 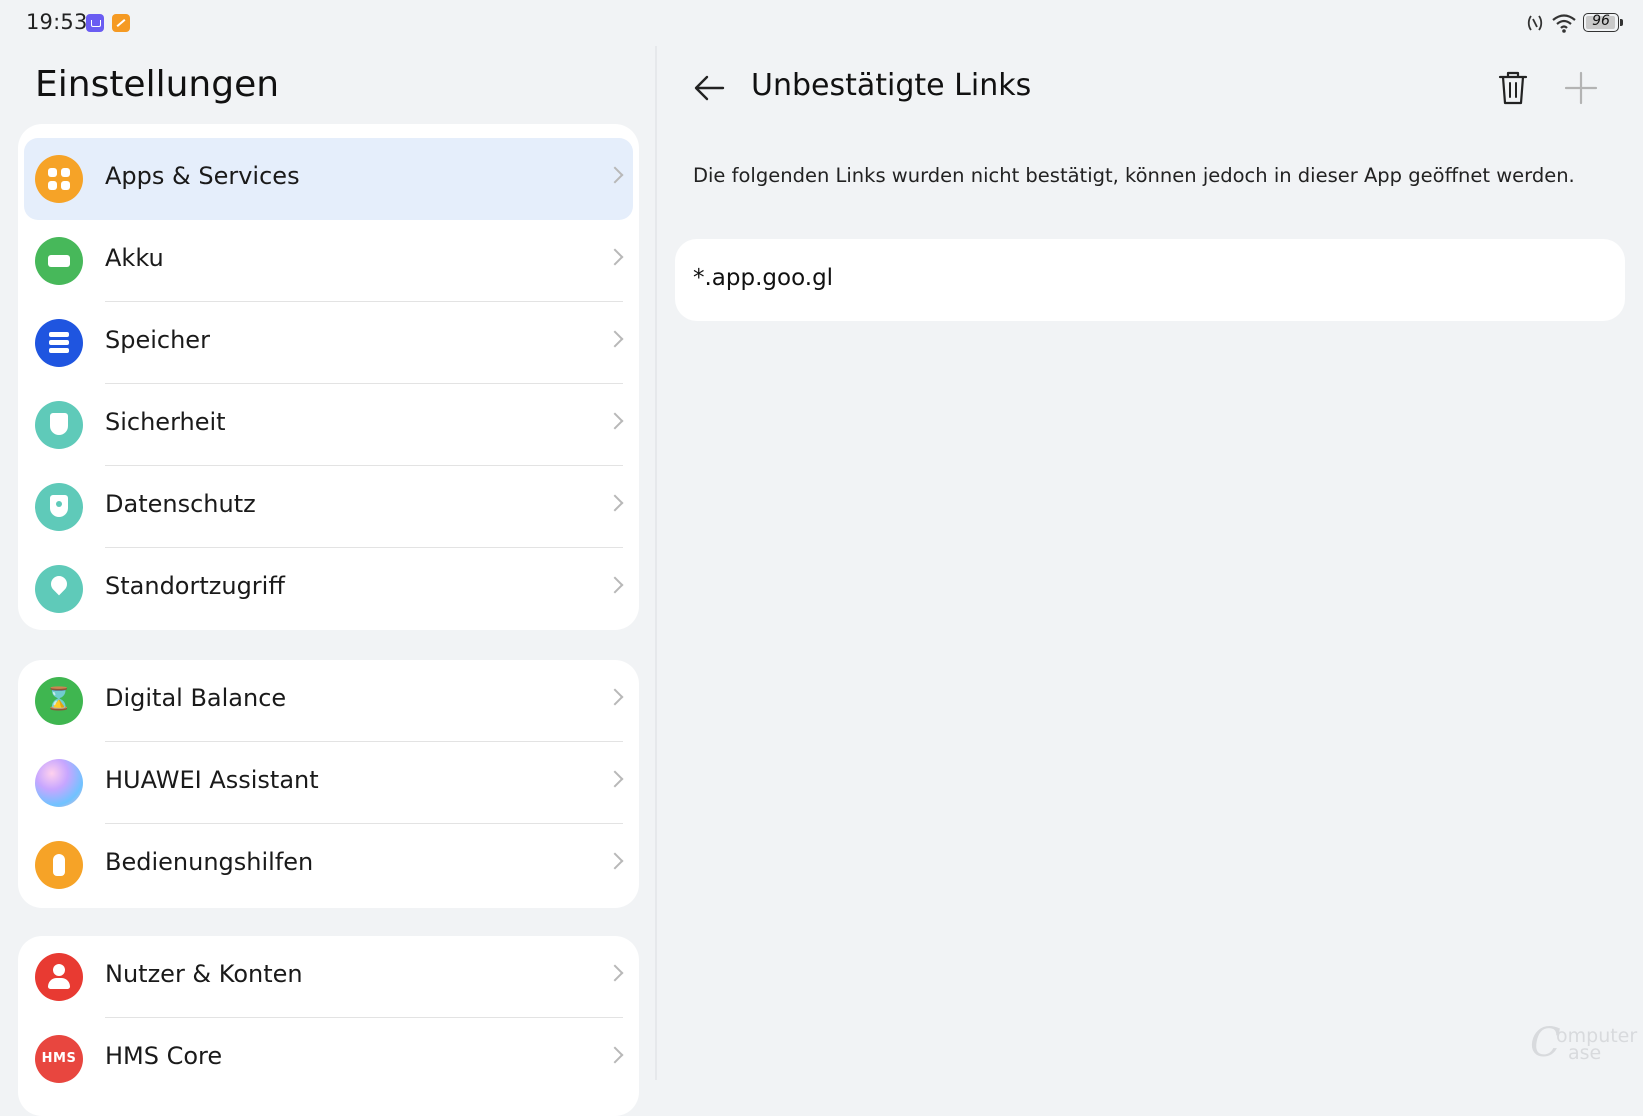 I want to click on settings-item-standortzugriff: Standortzugriff, so click(x=328, y=589).